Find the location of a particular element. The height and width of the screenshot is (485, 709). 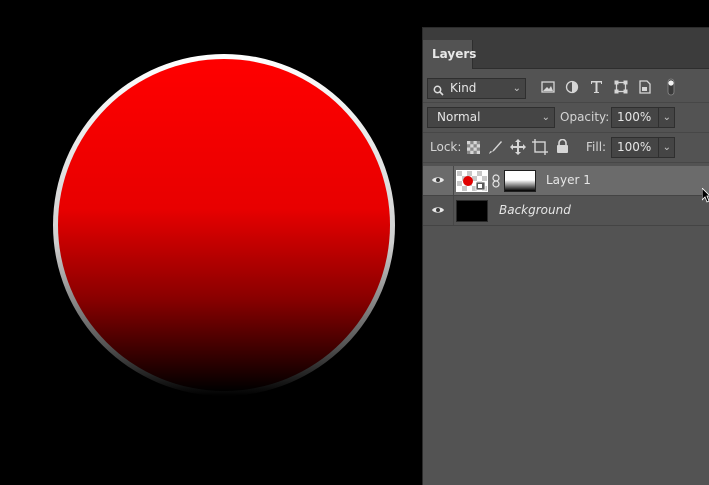

type-filter-icon is located at coordinates (596, 88).